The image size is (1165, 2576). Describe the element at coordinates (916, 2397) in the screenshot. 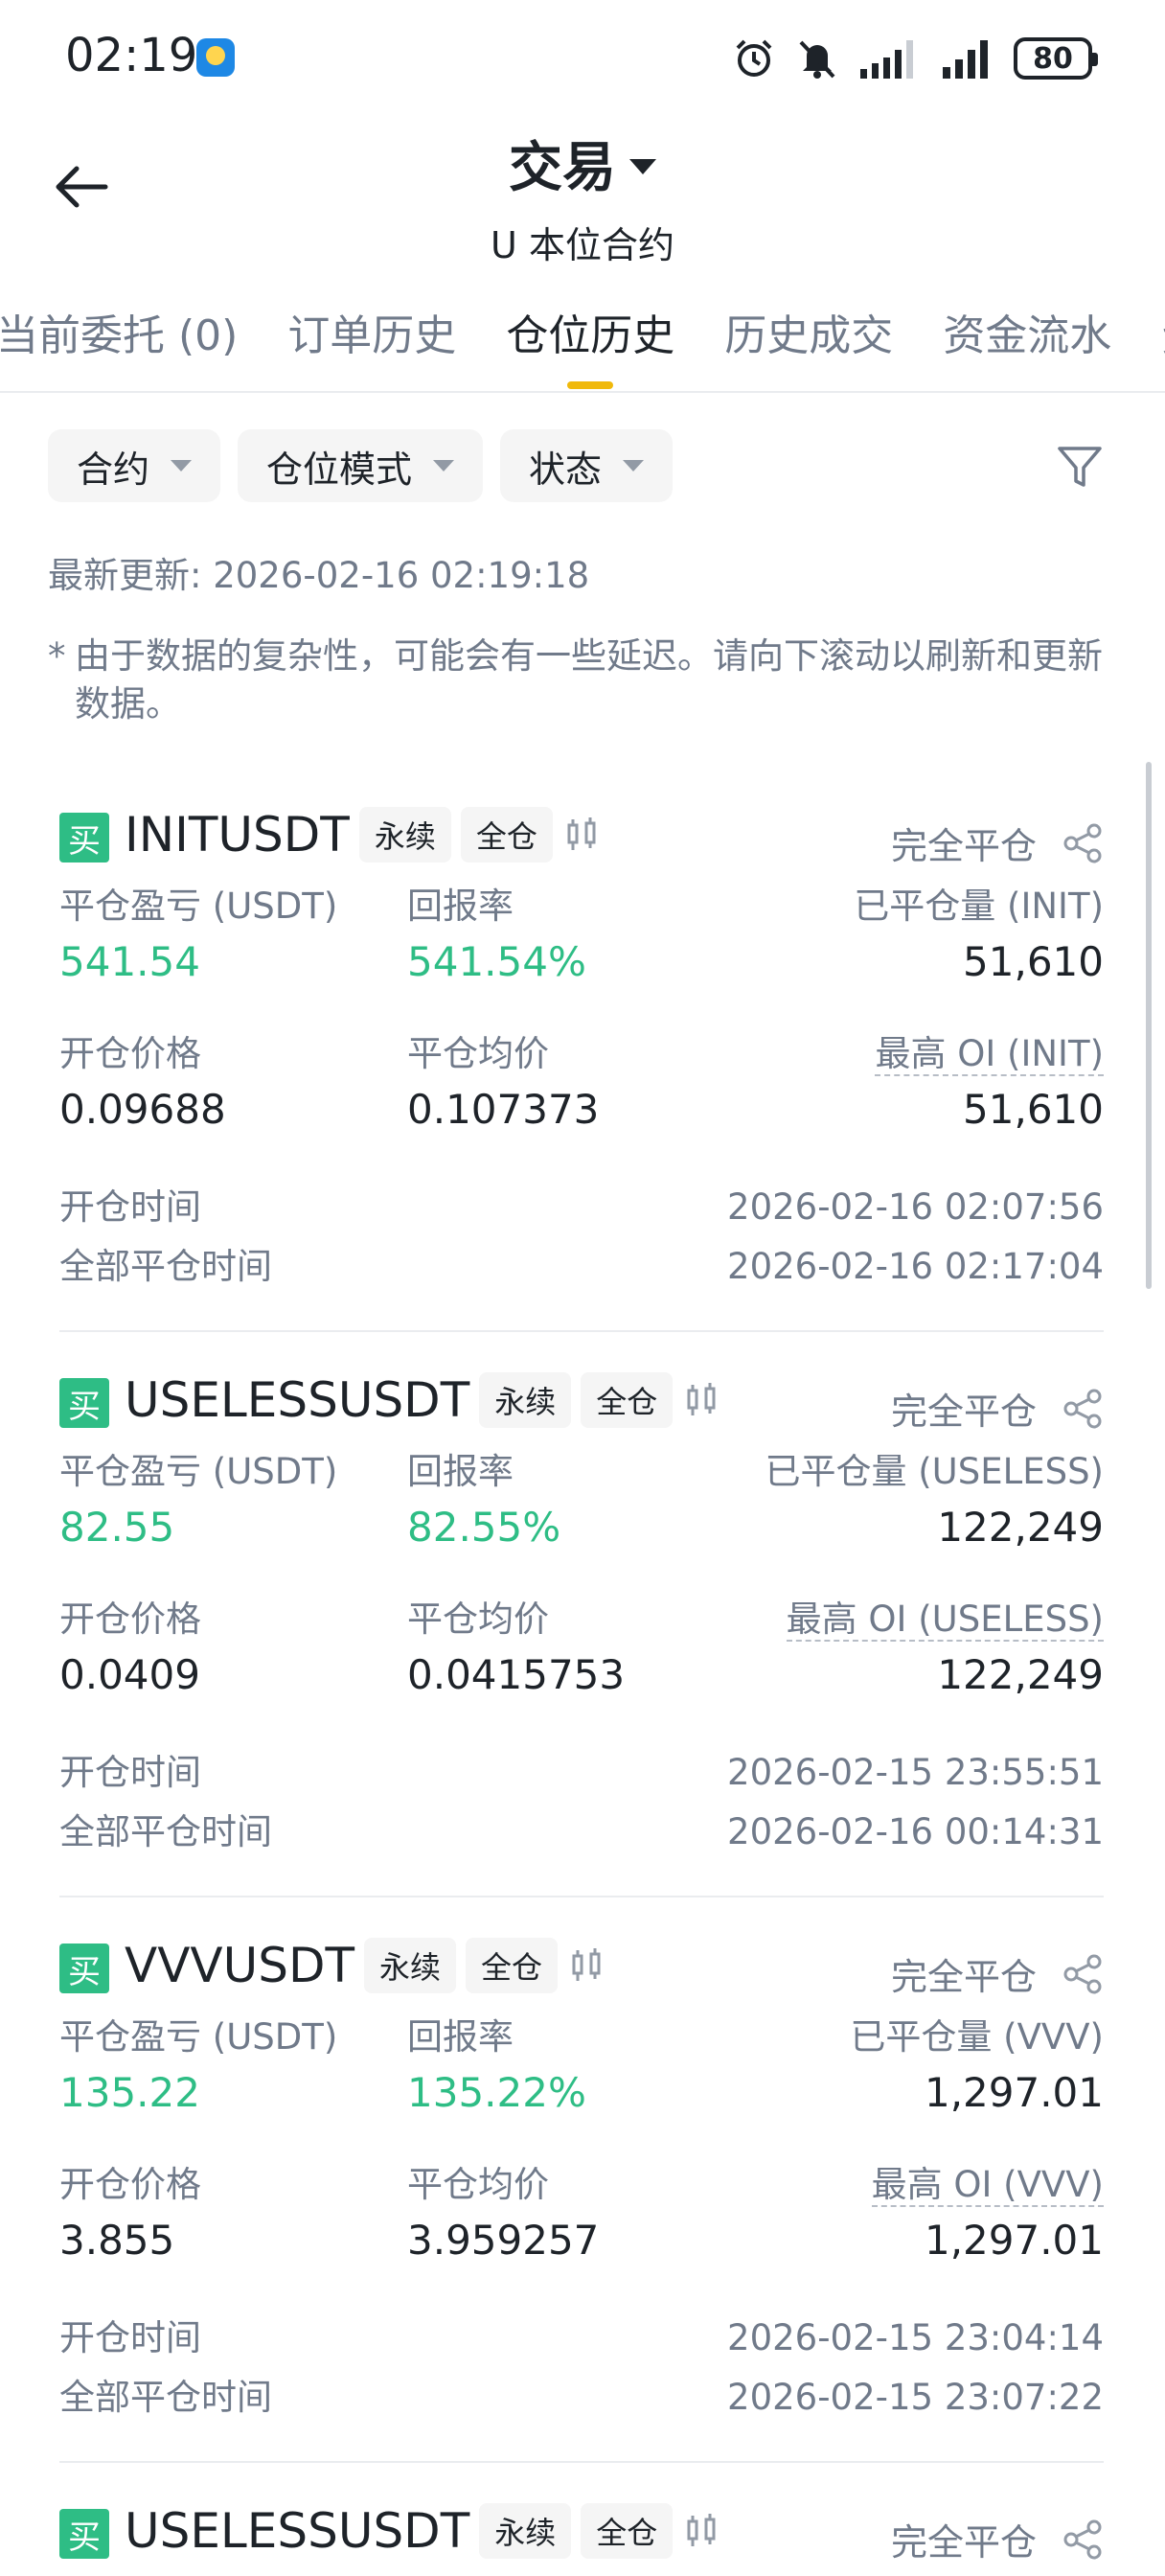

I see `close-time-value: 2026-02-15 23:07:22` at that location.